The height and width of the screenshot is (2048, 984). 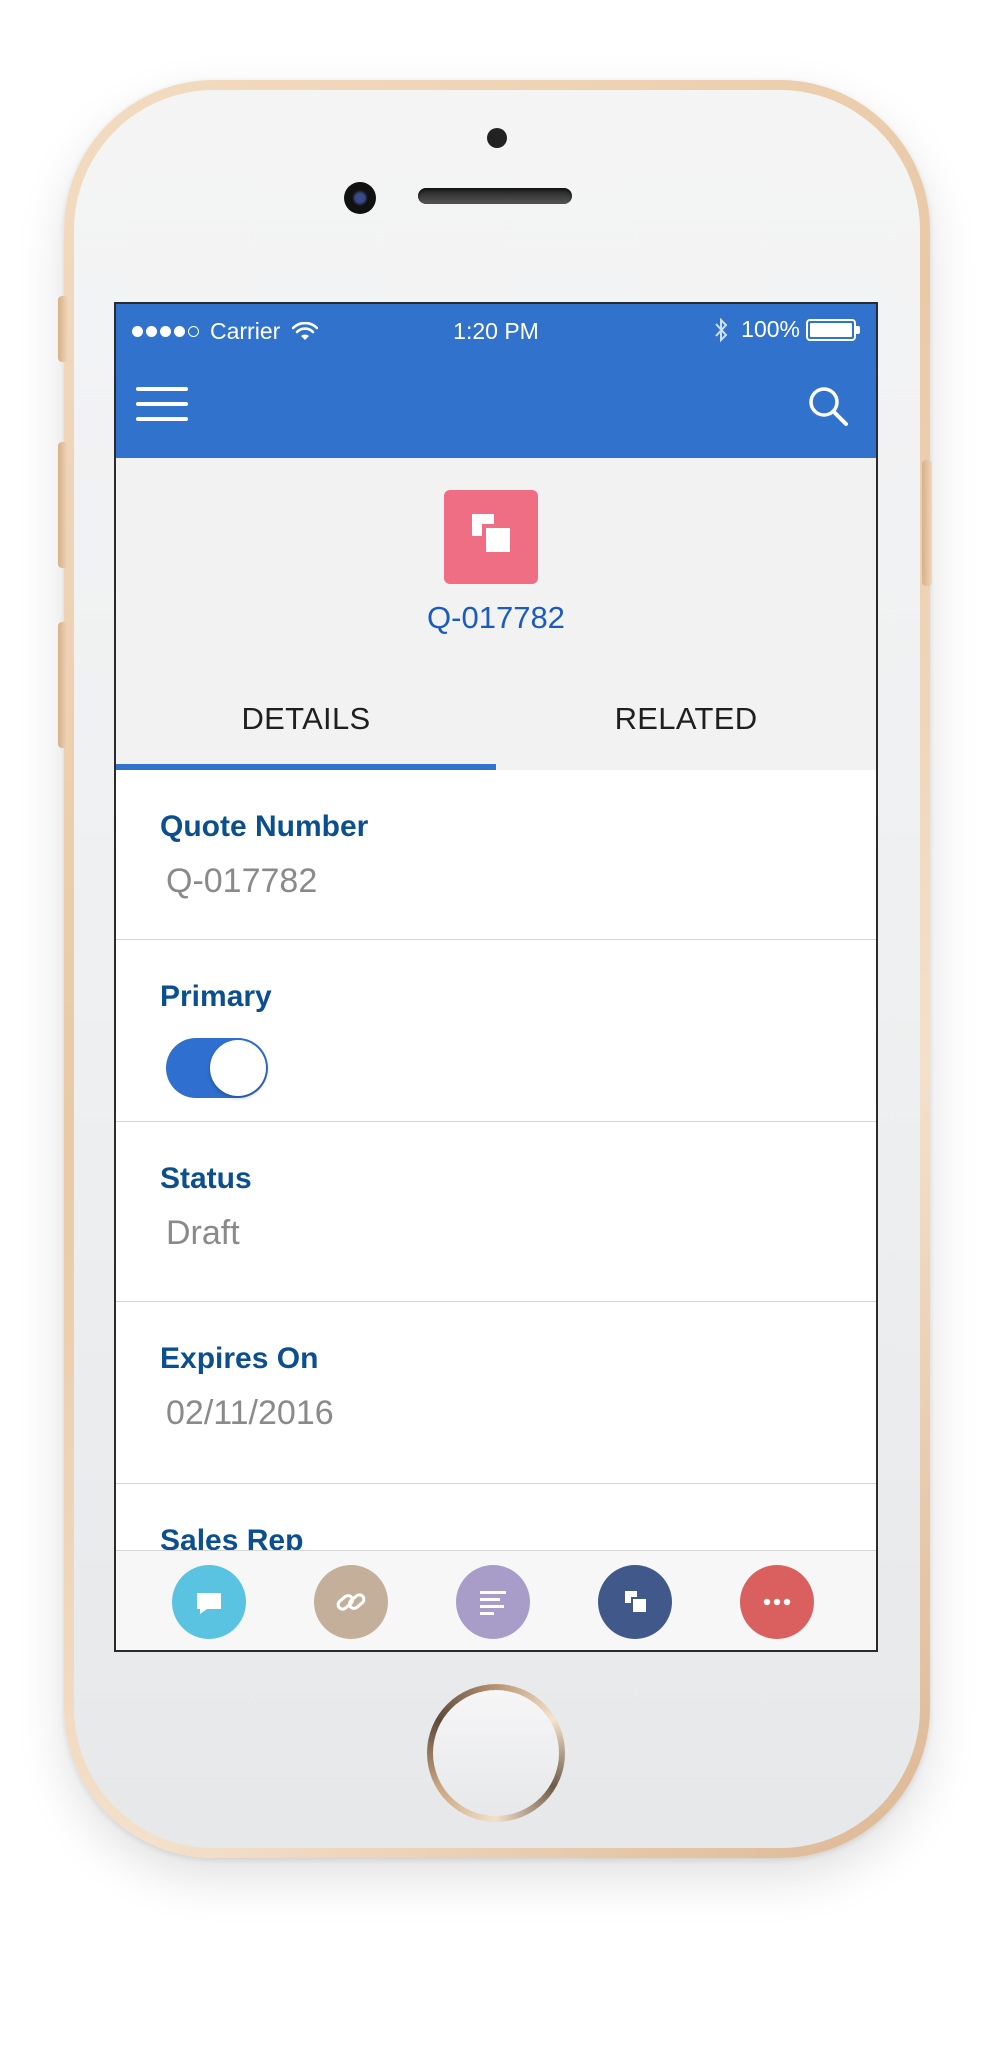 I want to click on field-expires-on: Expires On 02/11/2016, so click(x=496, y=1393).